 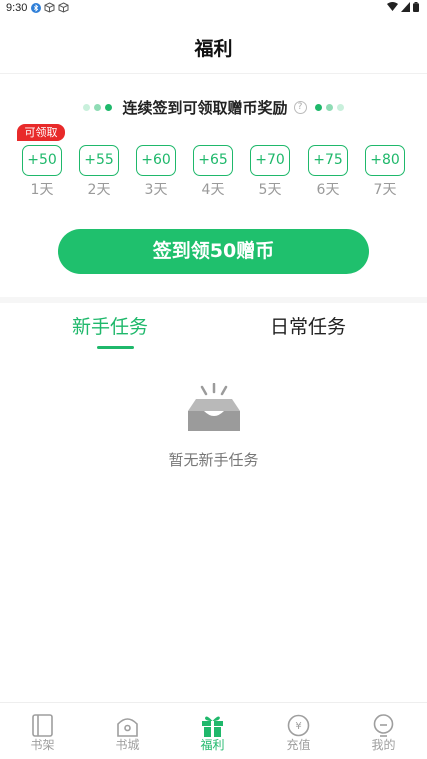 I want to click on day-reward: +80, so click(x=385, y=160).